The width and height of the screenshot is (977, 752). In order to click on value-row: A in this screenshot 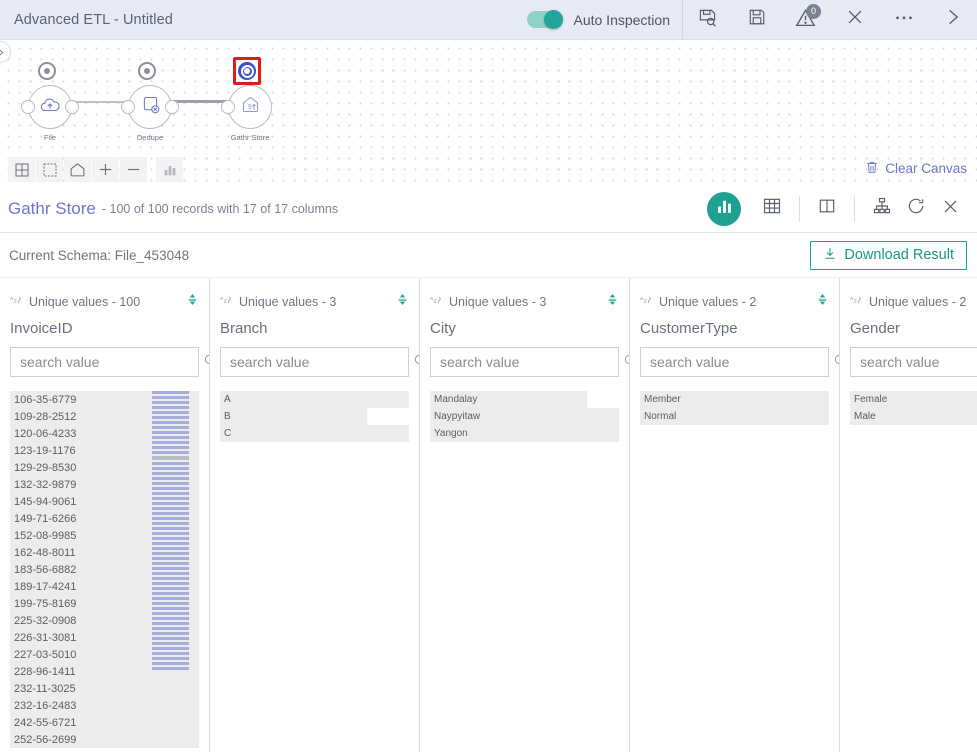, I will do `click(314, 399)`.